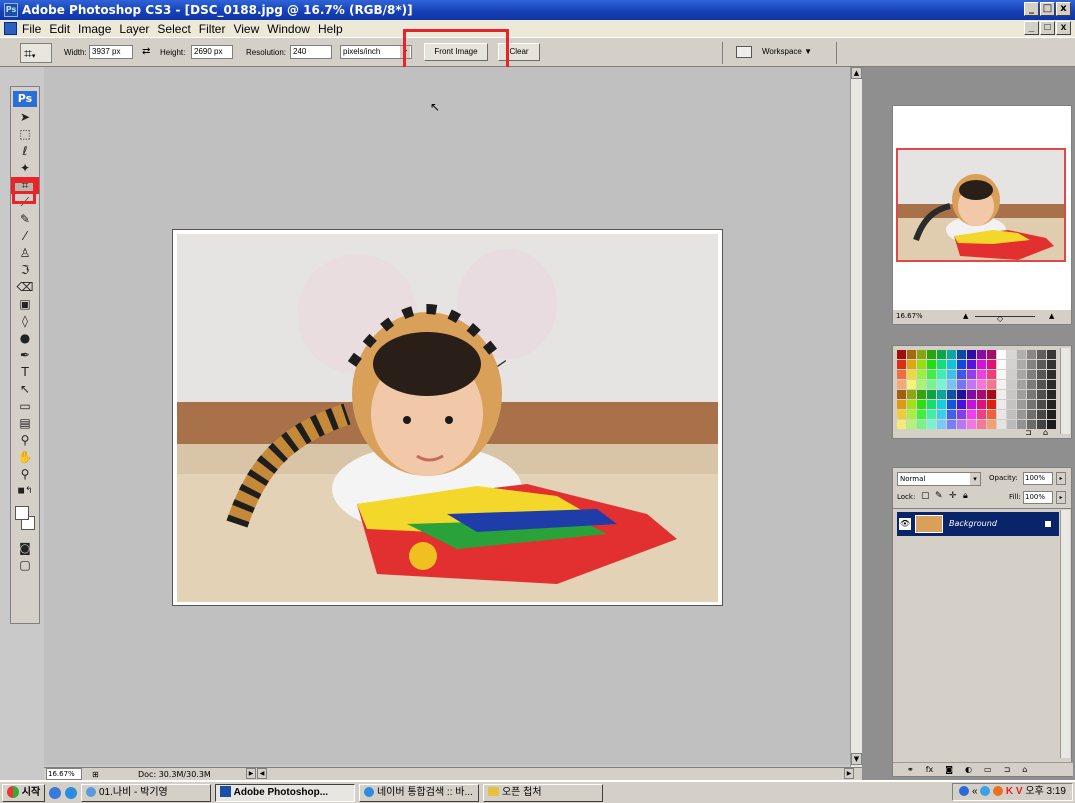 This screenshot has height=803, width=1075. Describe the element at coordinates (1063, 9) in the screenshot. I see `close-button: x` at that location.